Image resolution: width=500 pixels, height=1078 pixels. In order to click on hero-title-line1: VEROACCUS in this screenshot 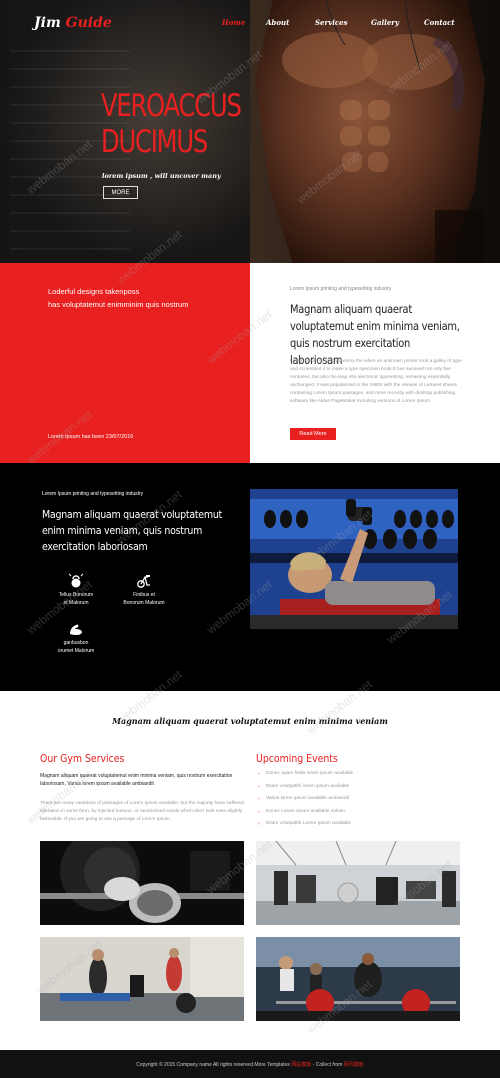, I will do `click(171, 106)`.